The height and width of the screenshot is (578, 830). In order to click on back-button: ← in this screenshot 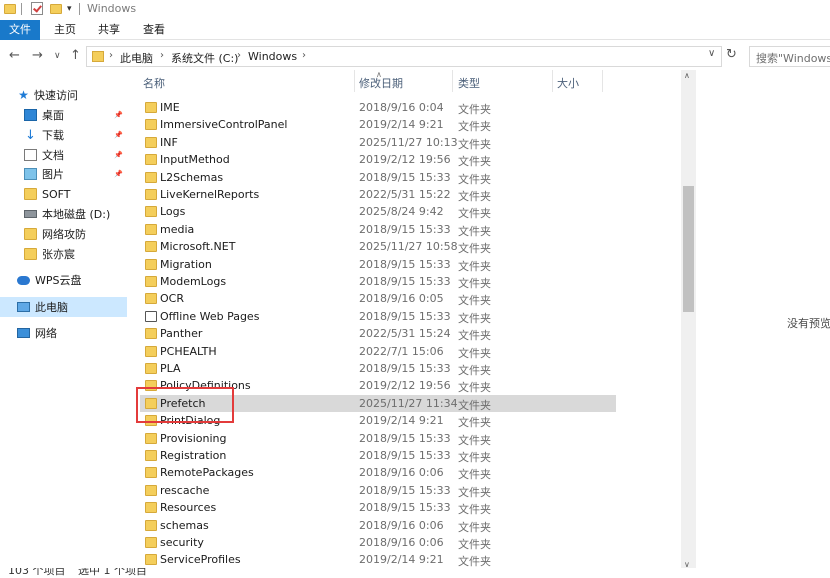, I will do `click(14, 55)`.